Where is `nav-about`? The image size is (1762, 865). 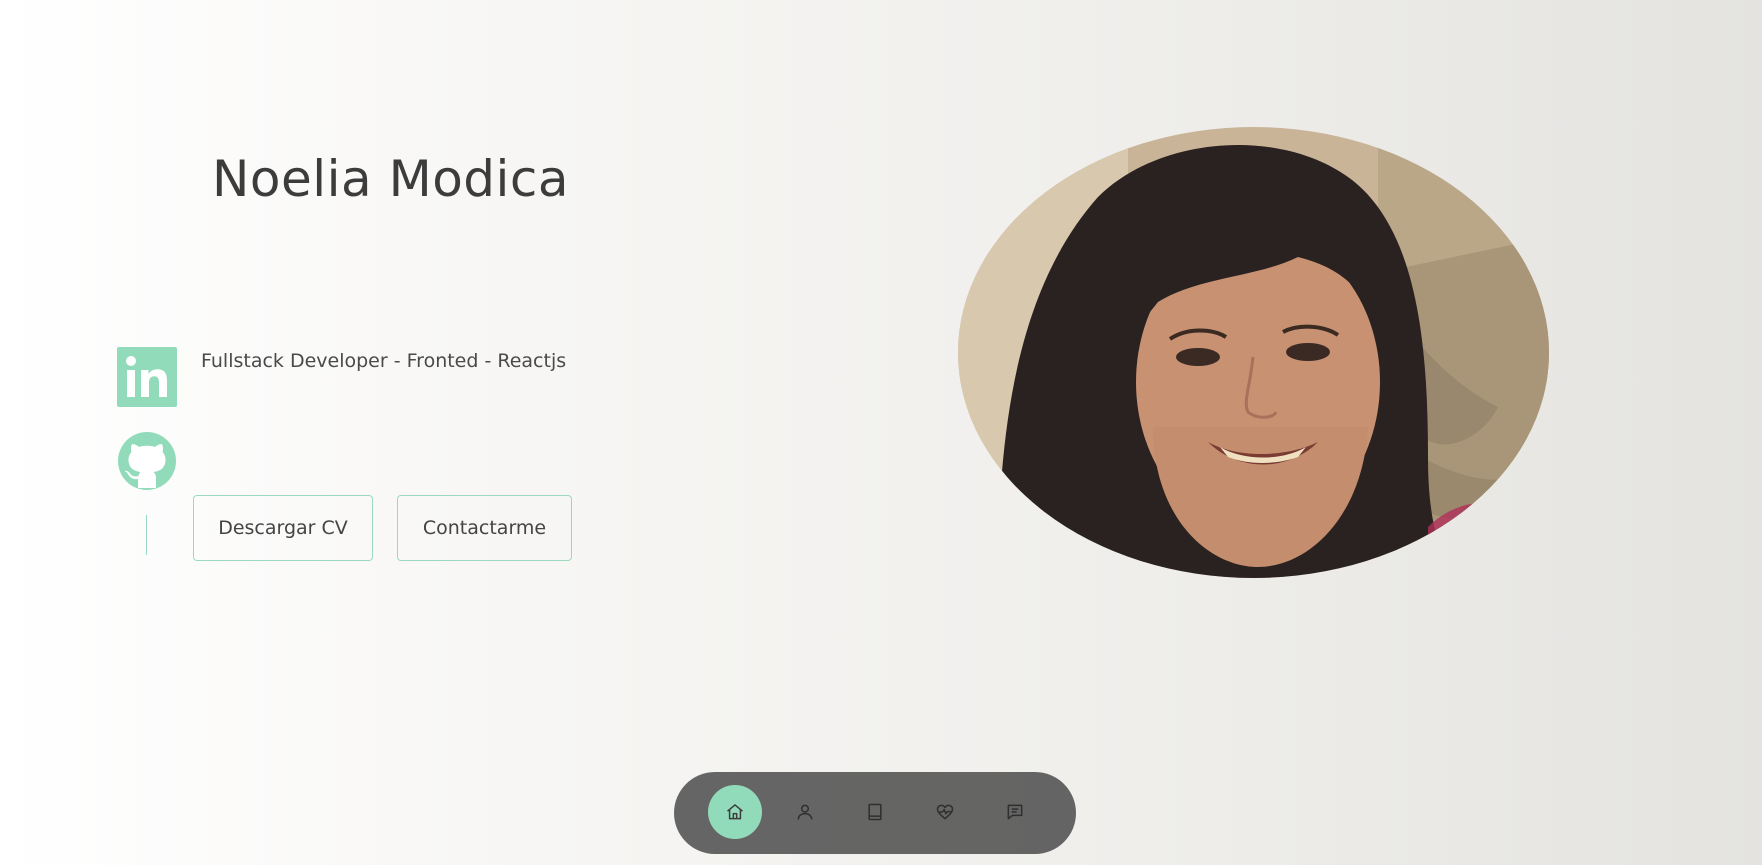 nav-about is located at coordinates (805, 812).